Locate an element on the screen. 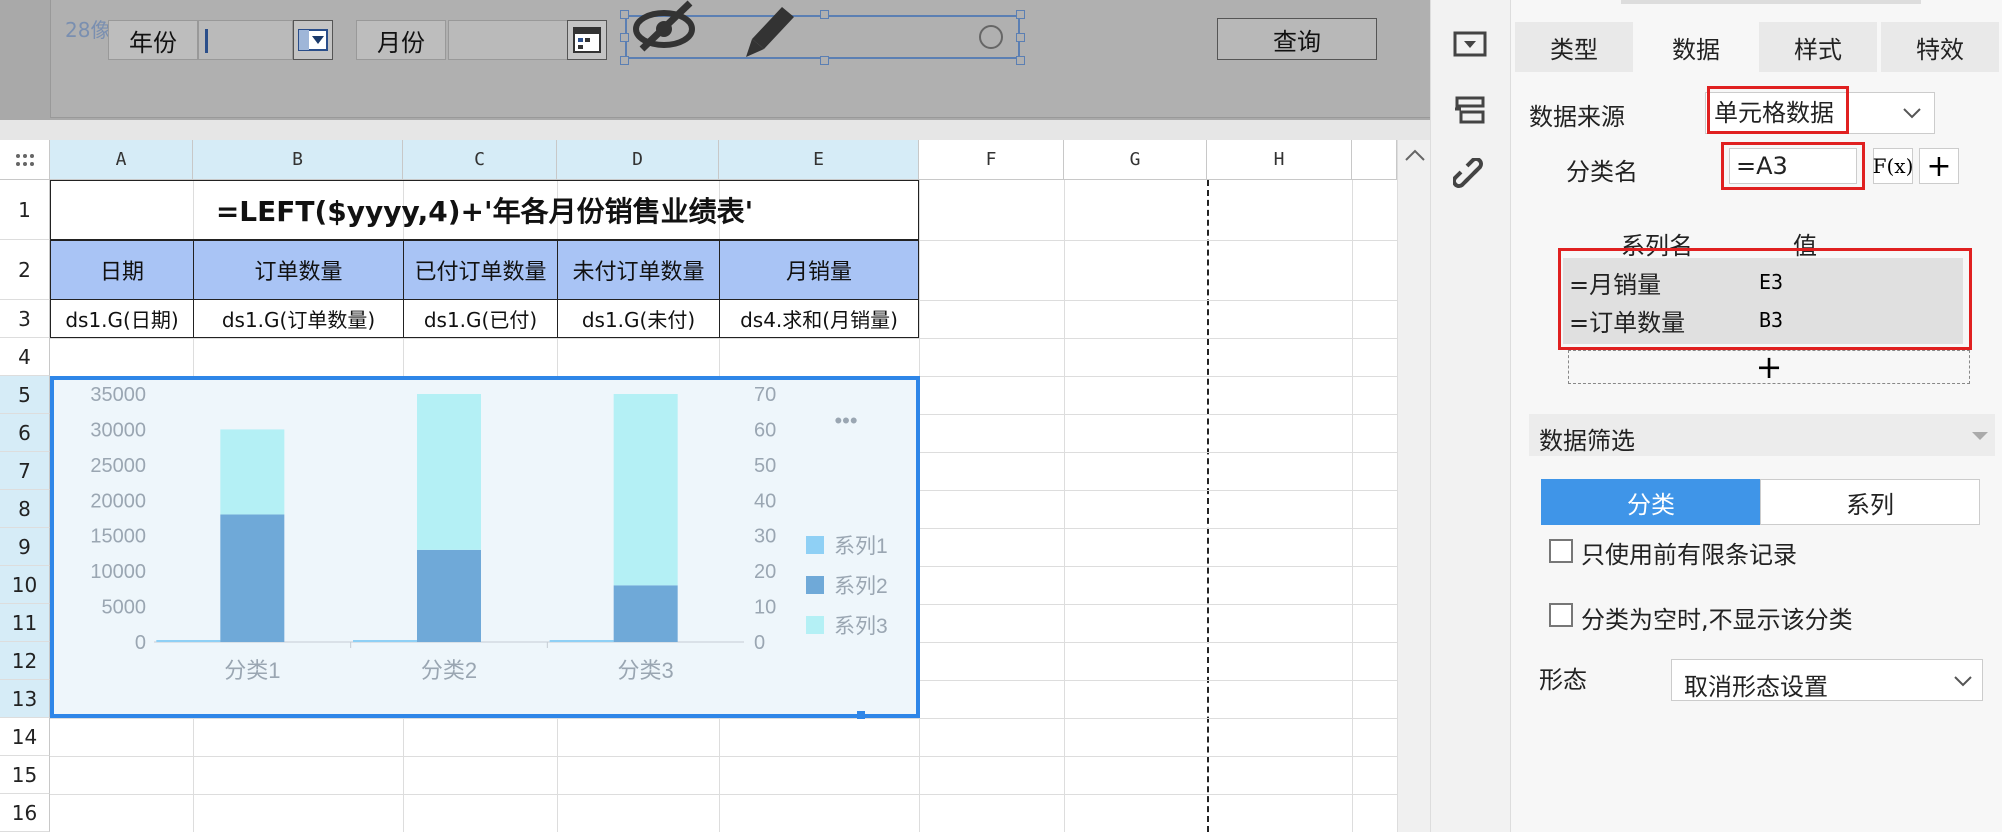  row-header: 1 is located at coordinates (25, 210).